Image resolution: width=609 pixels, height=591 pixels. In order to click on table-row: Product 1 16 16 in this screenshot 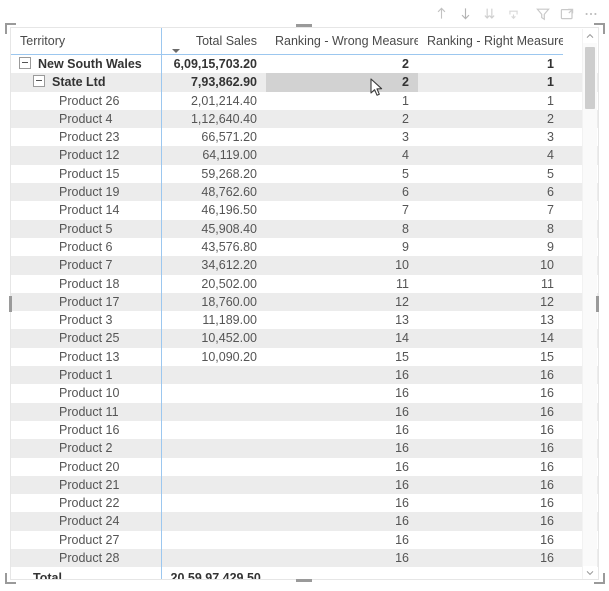, I will do `click(304, 375)`.